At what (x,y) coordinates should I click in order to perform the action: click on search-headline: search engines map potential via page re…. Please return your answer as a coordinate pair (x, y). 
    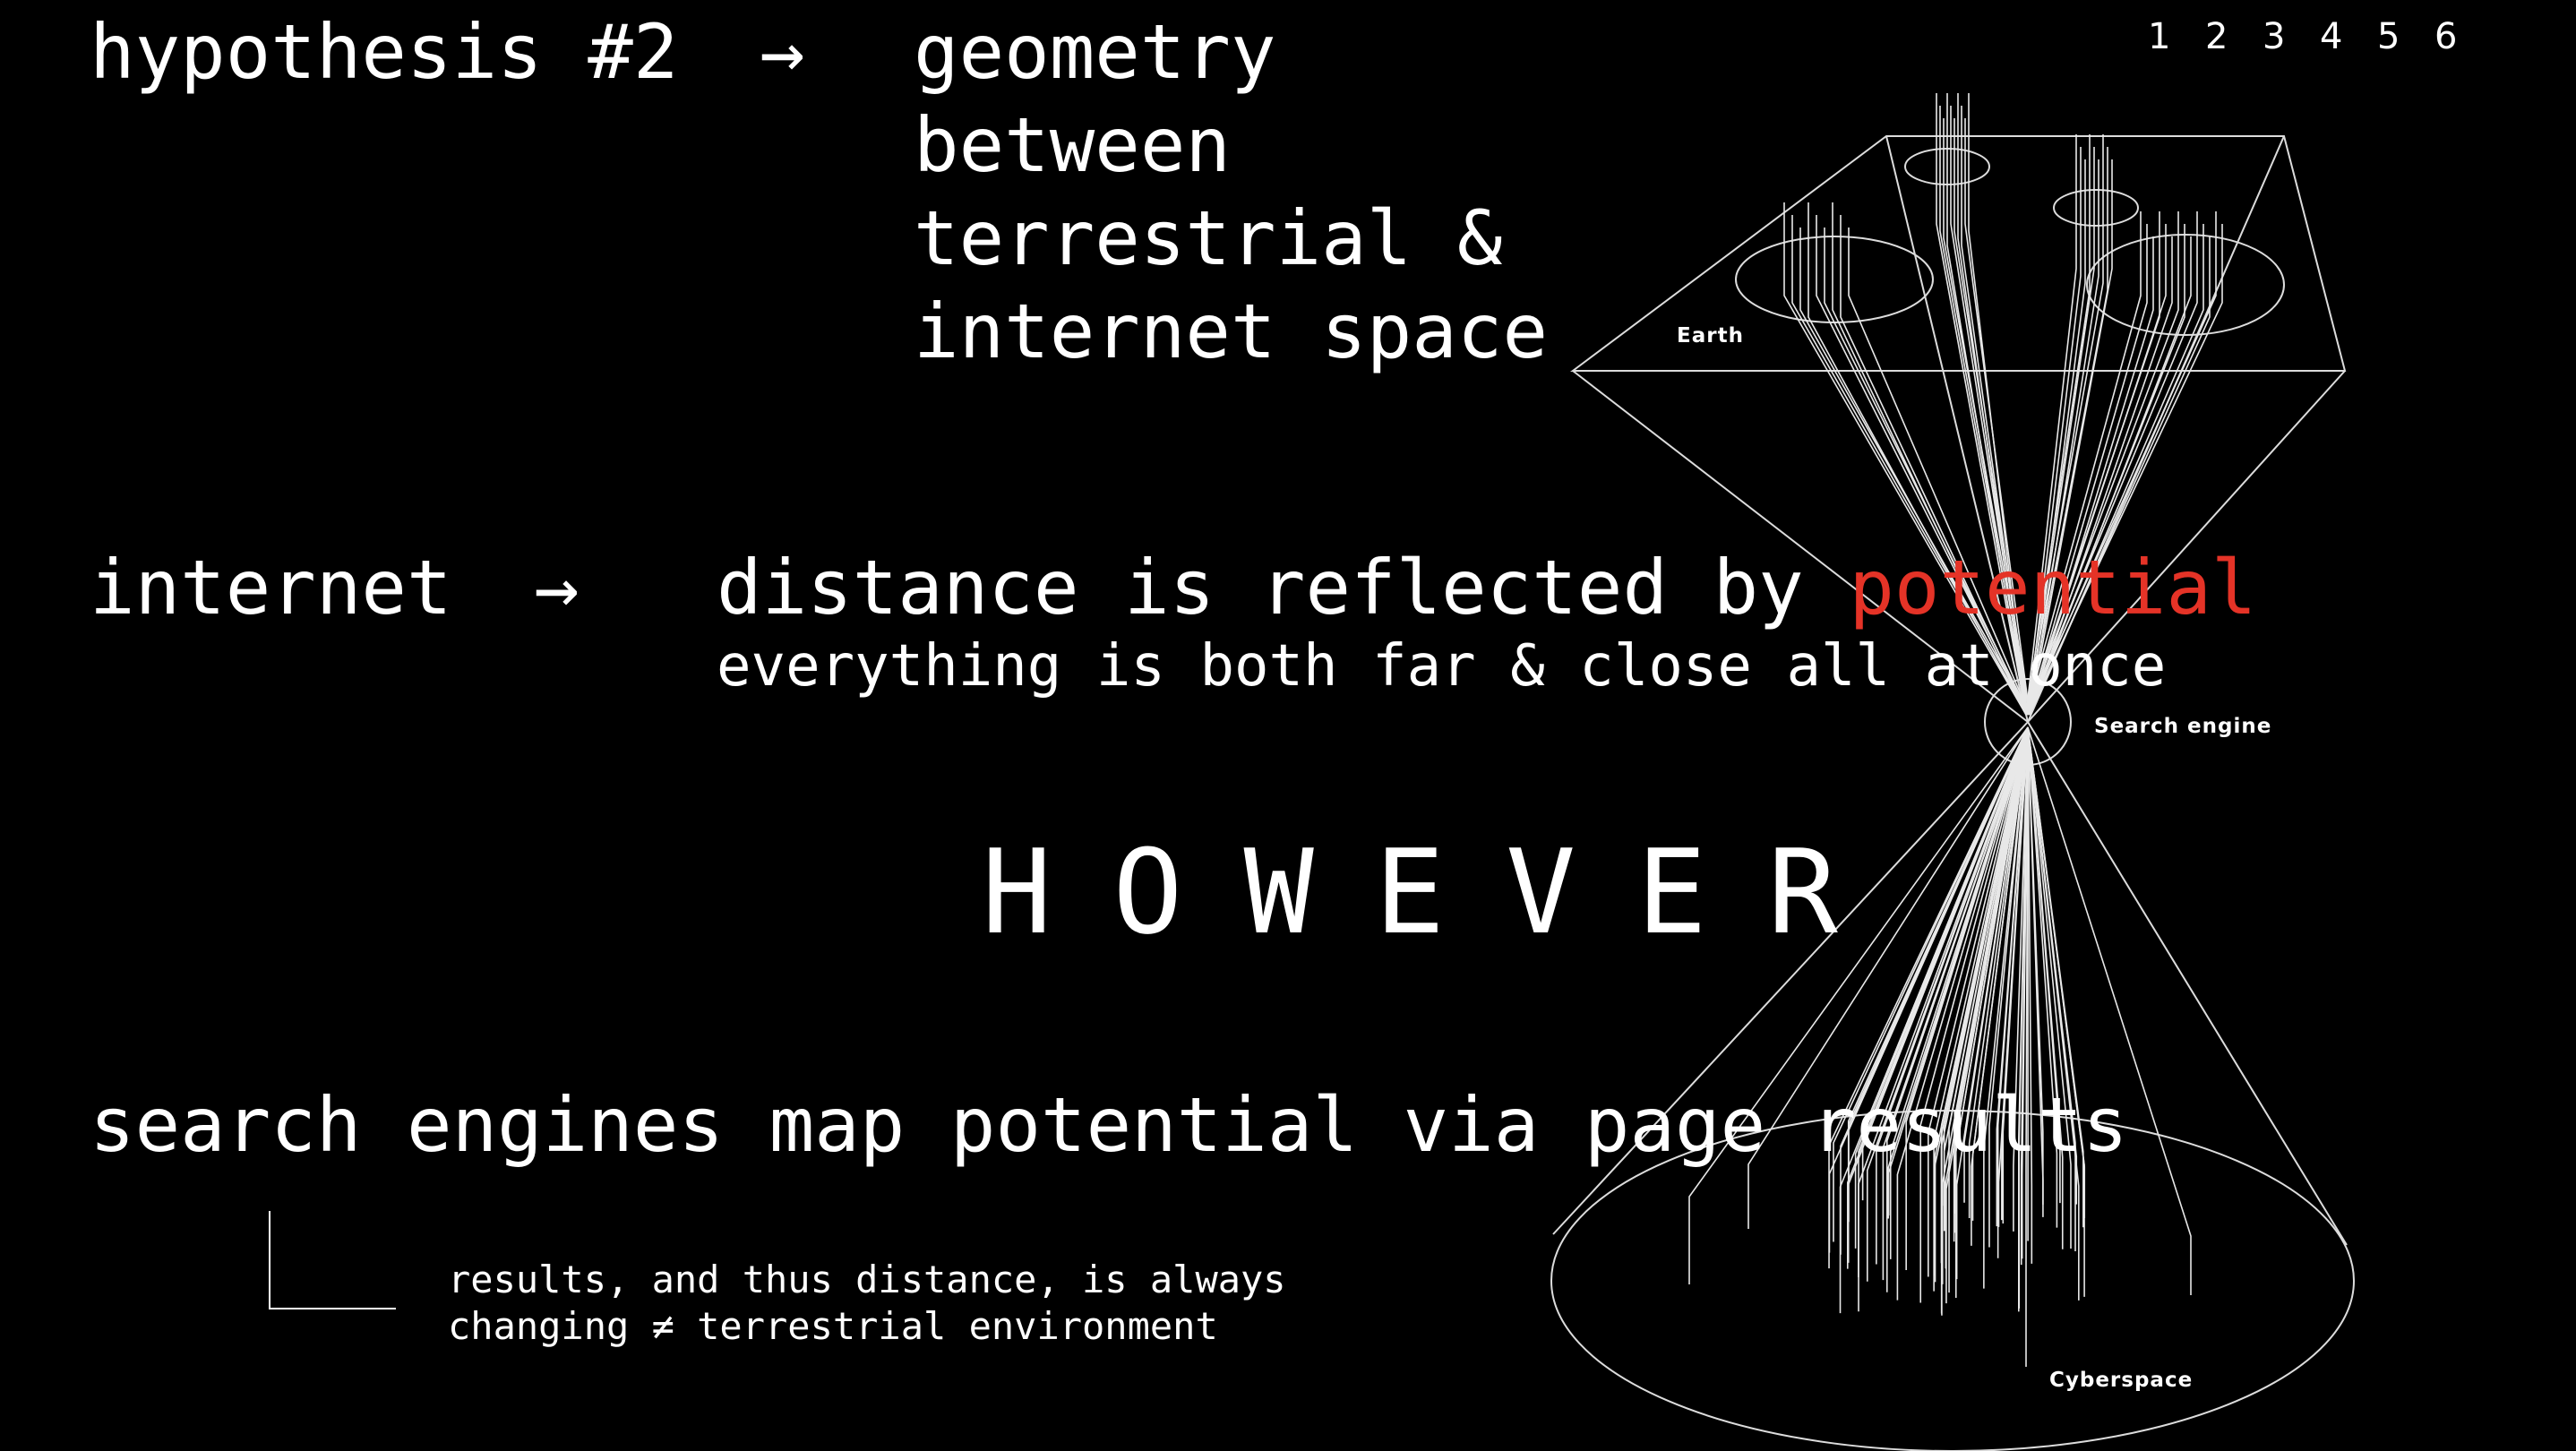
    Looking at the image, I should click on (1109, 1125).